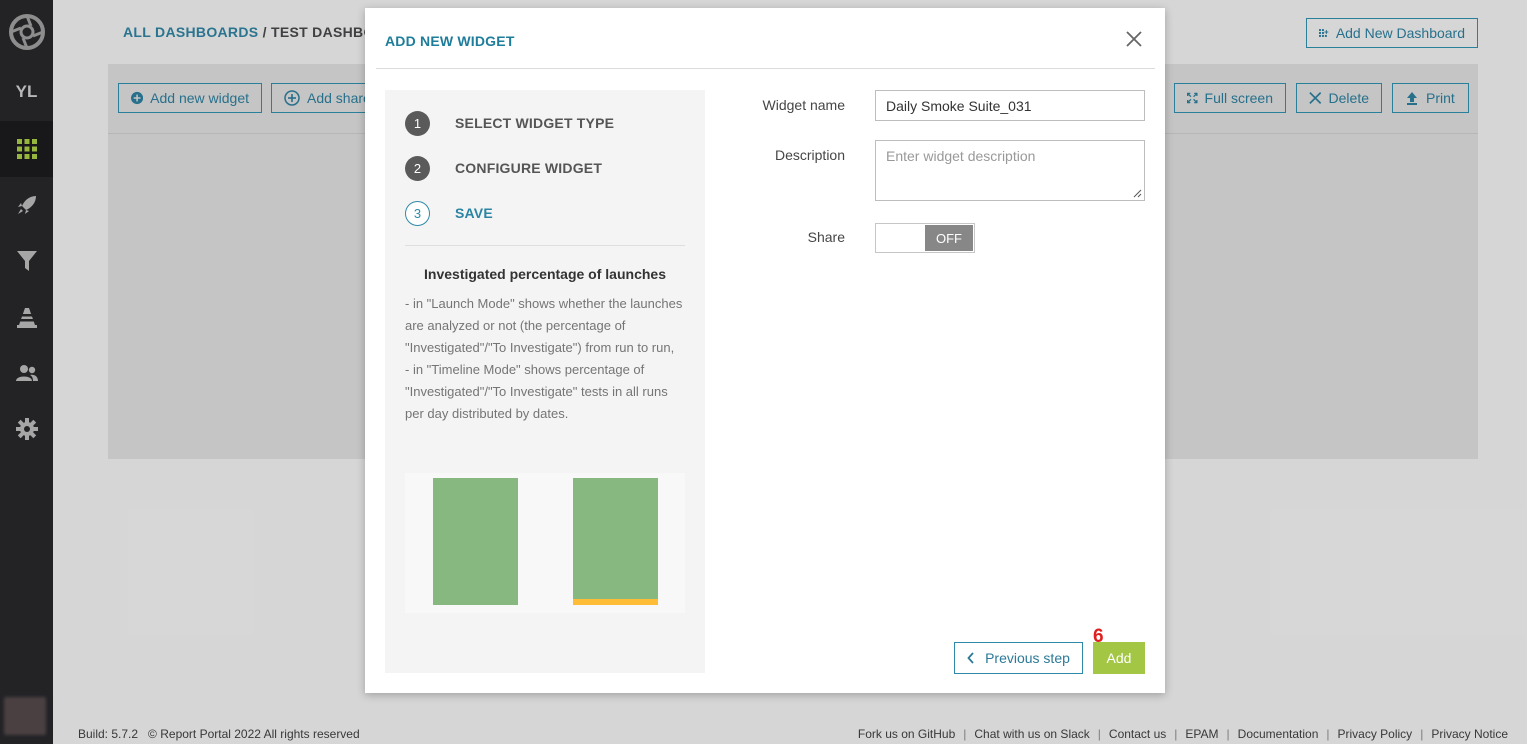 The width and height of the screenshot is (1527, 744). What do you see at coordinates (545, 274) in the screenshot?
I see `widget-type-title: Investigated percentage of launches` at bounding box center [545, 274].